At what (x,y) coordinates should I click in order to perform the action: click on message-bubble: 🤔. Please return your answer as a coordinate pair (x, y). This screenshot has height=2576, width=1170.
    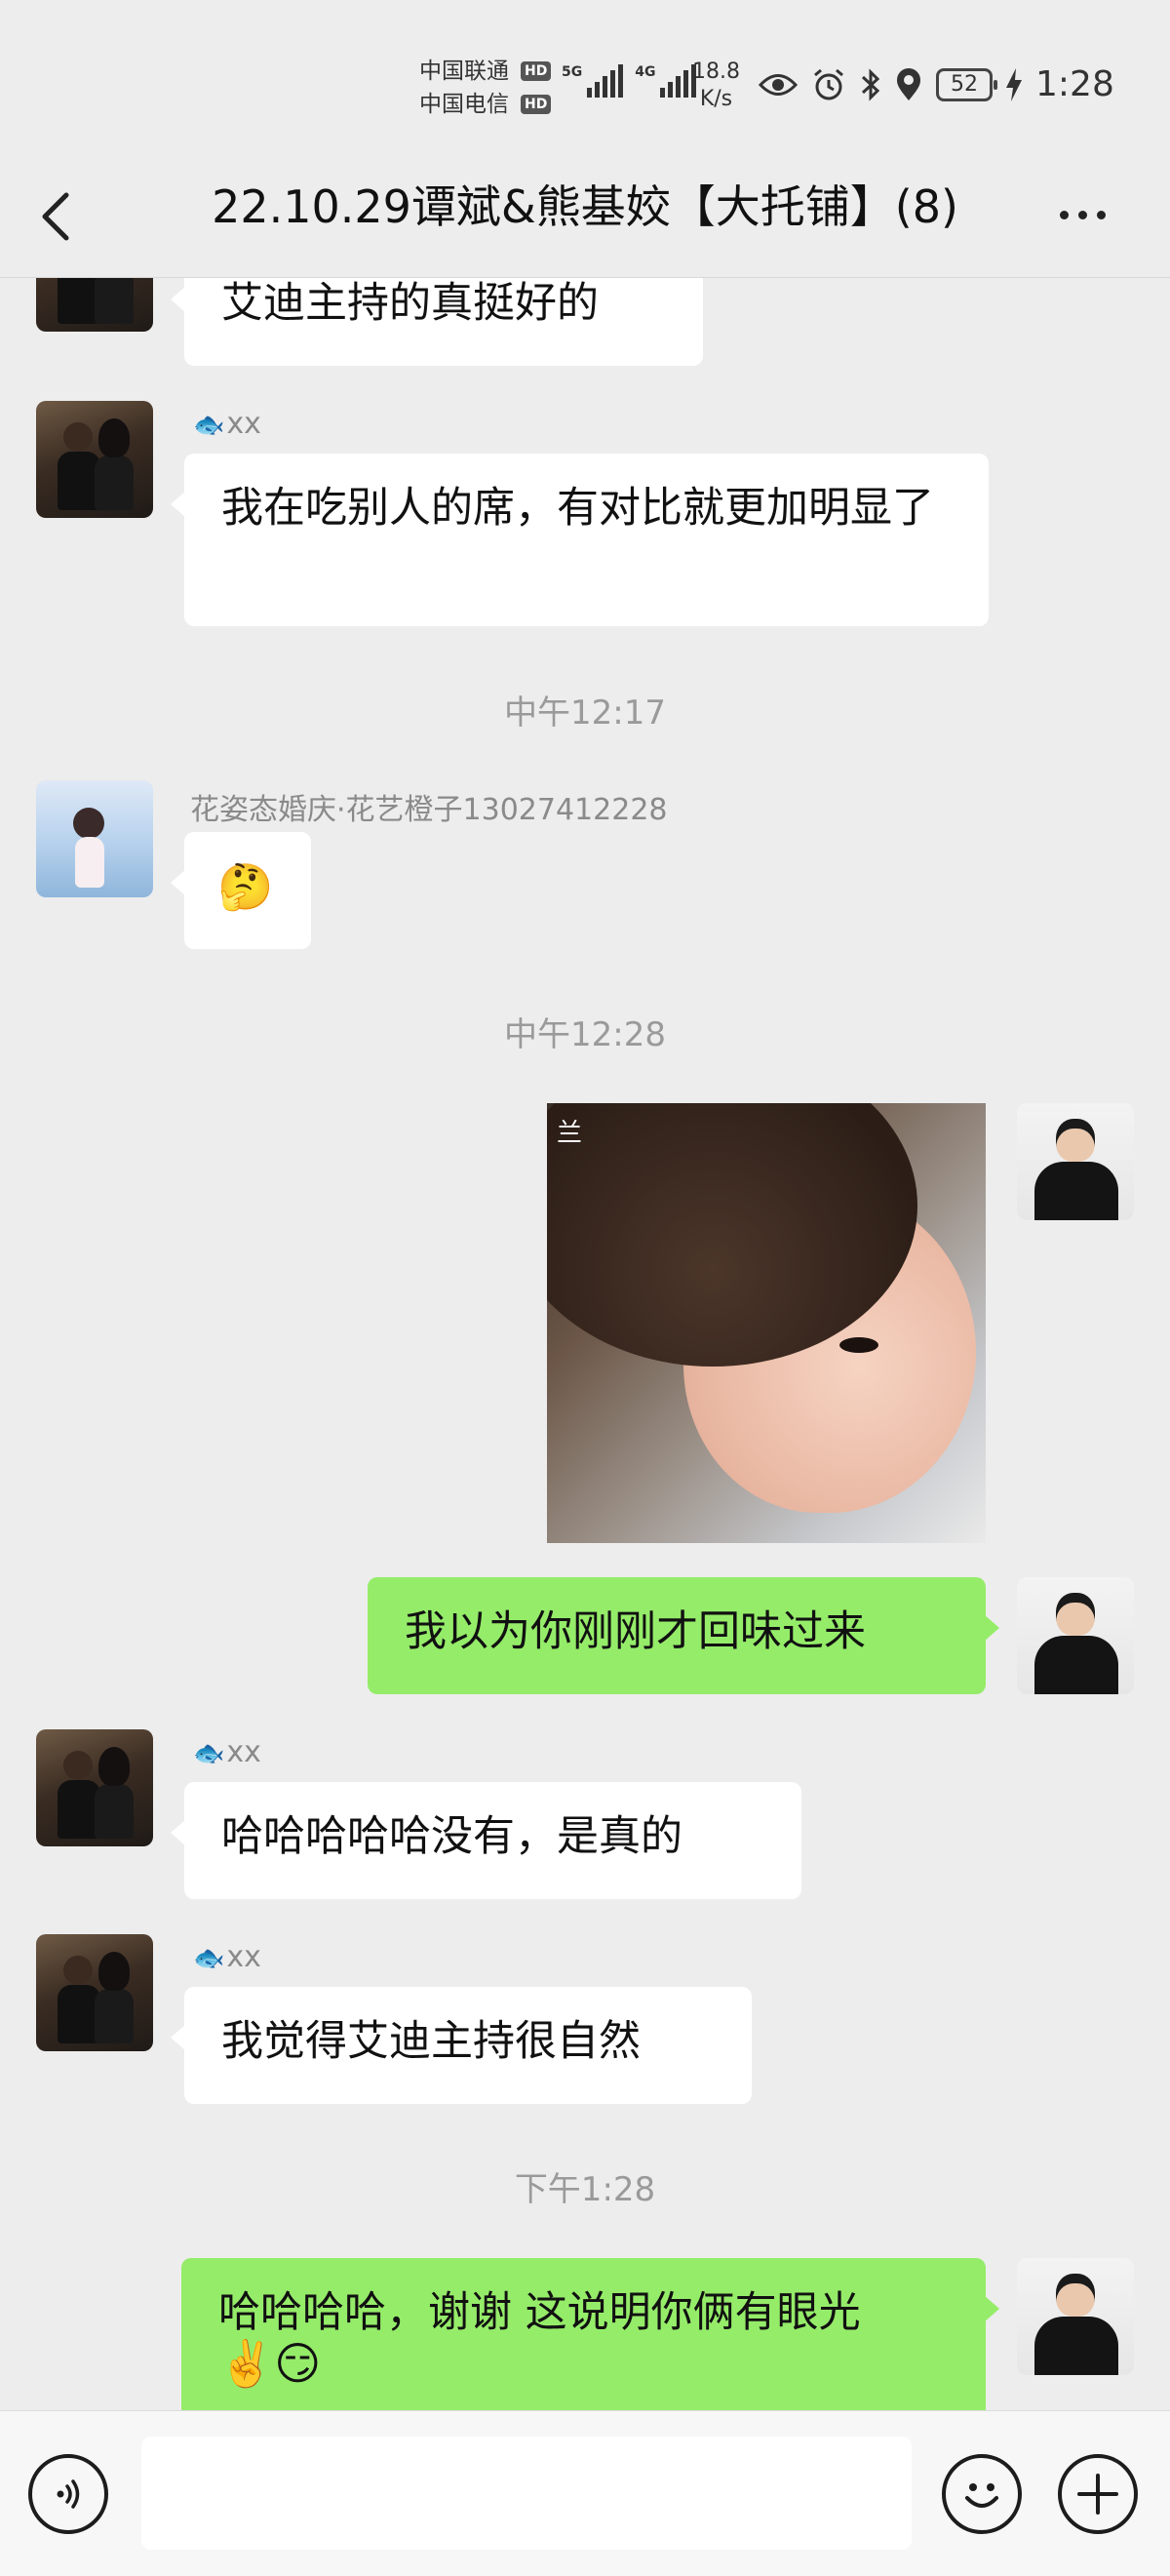
    Looking at the image, I should click on (241, 890).